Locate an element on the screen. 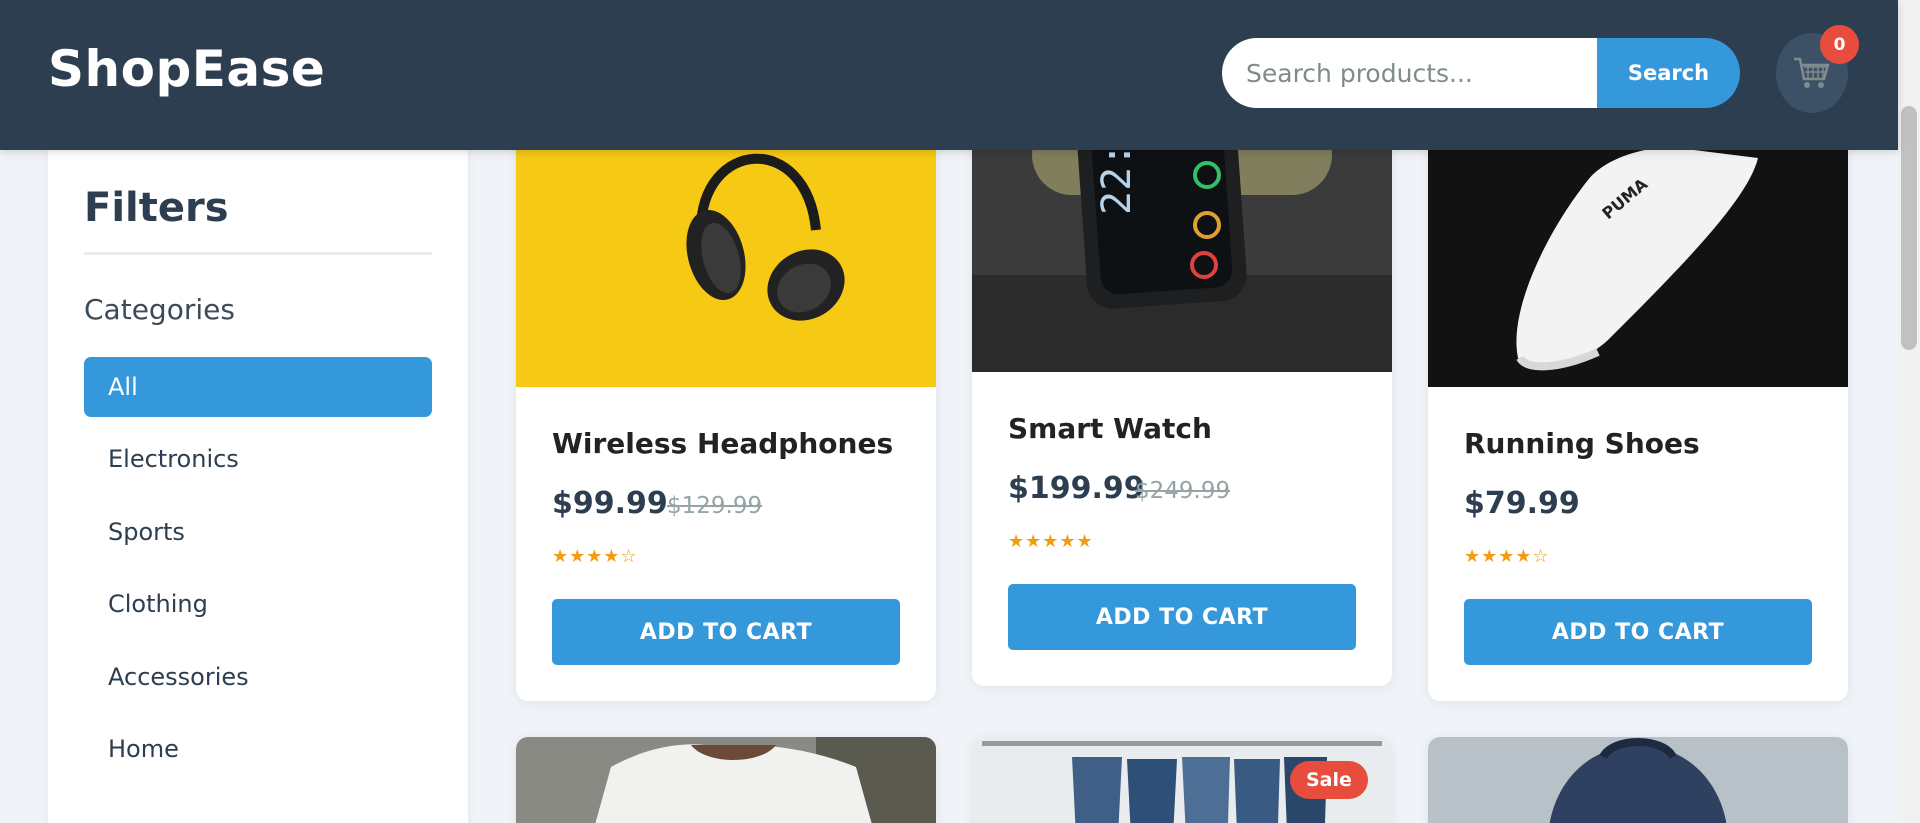  product-old-price: $129.99 is located at coordinates (715, 506).